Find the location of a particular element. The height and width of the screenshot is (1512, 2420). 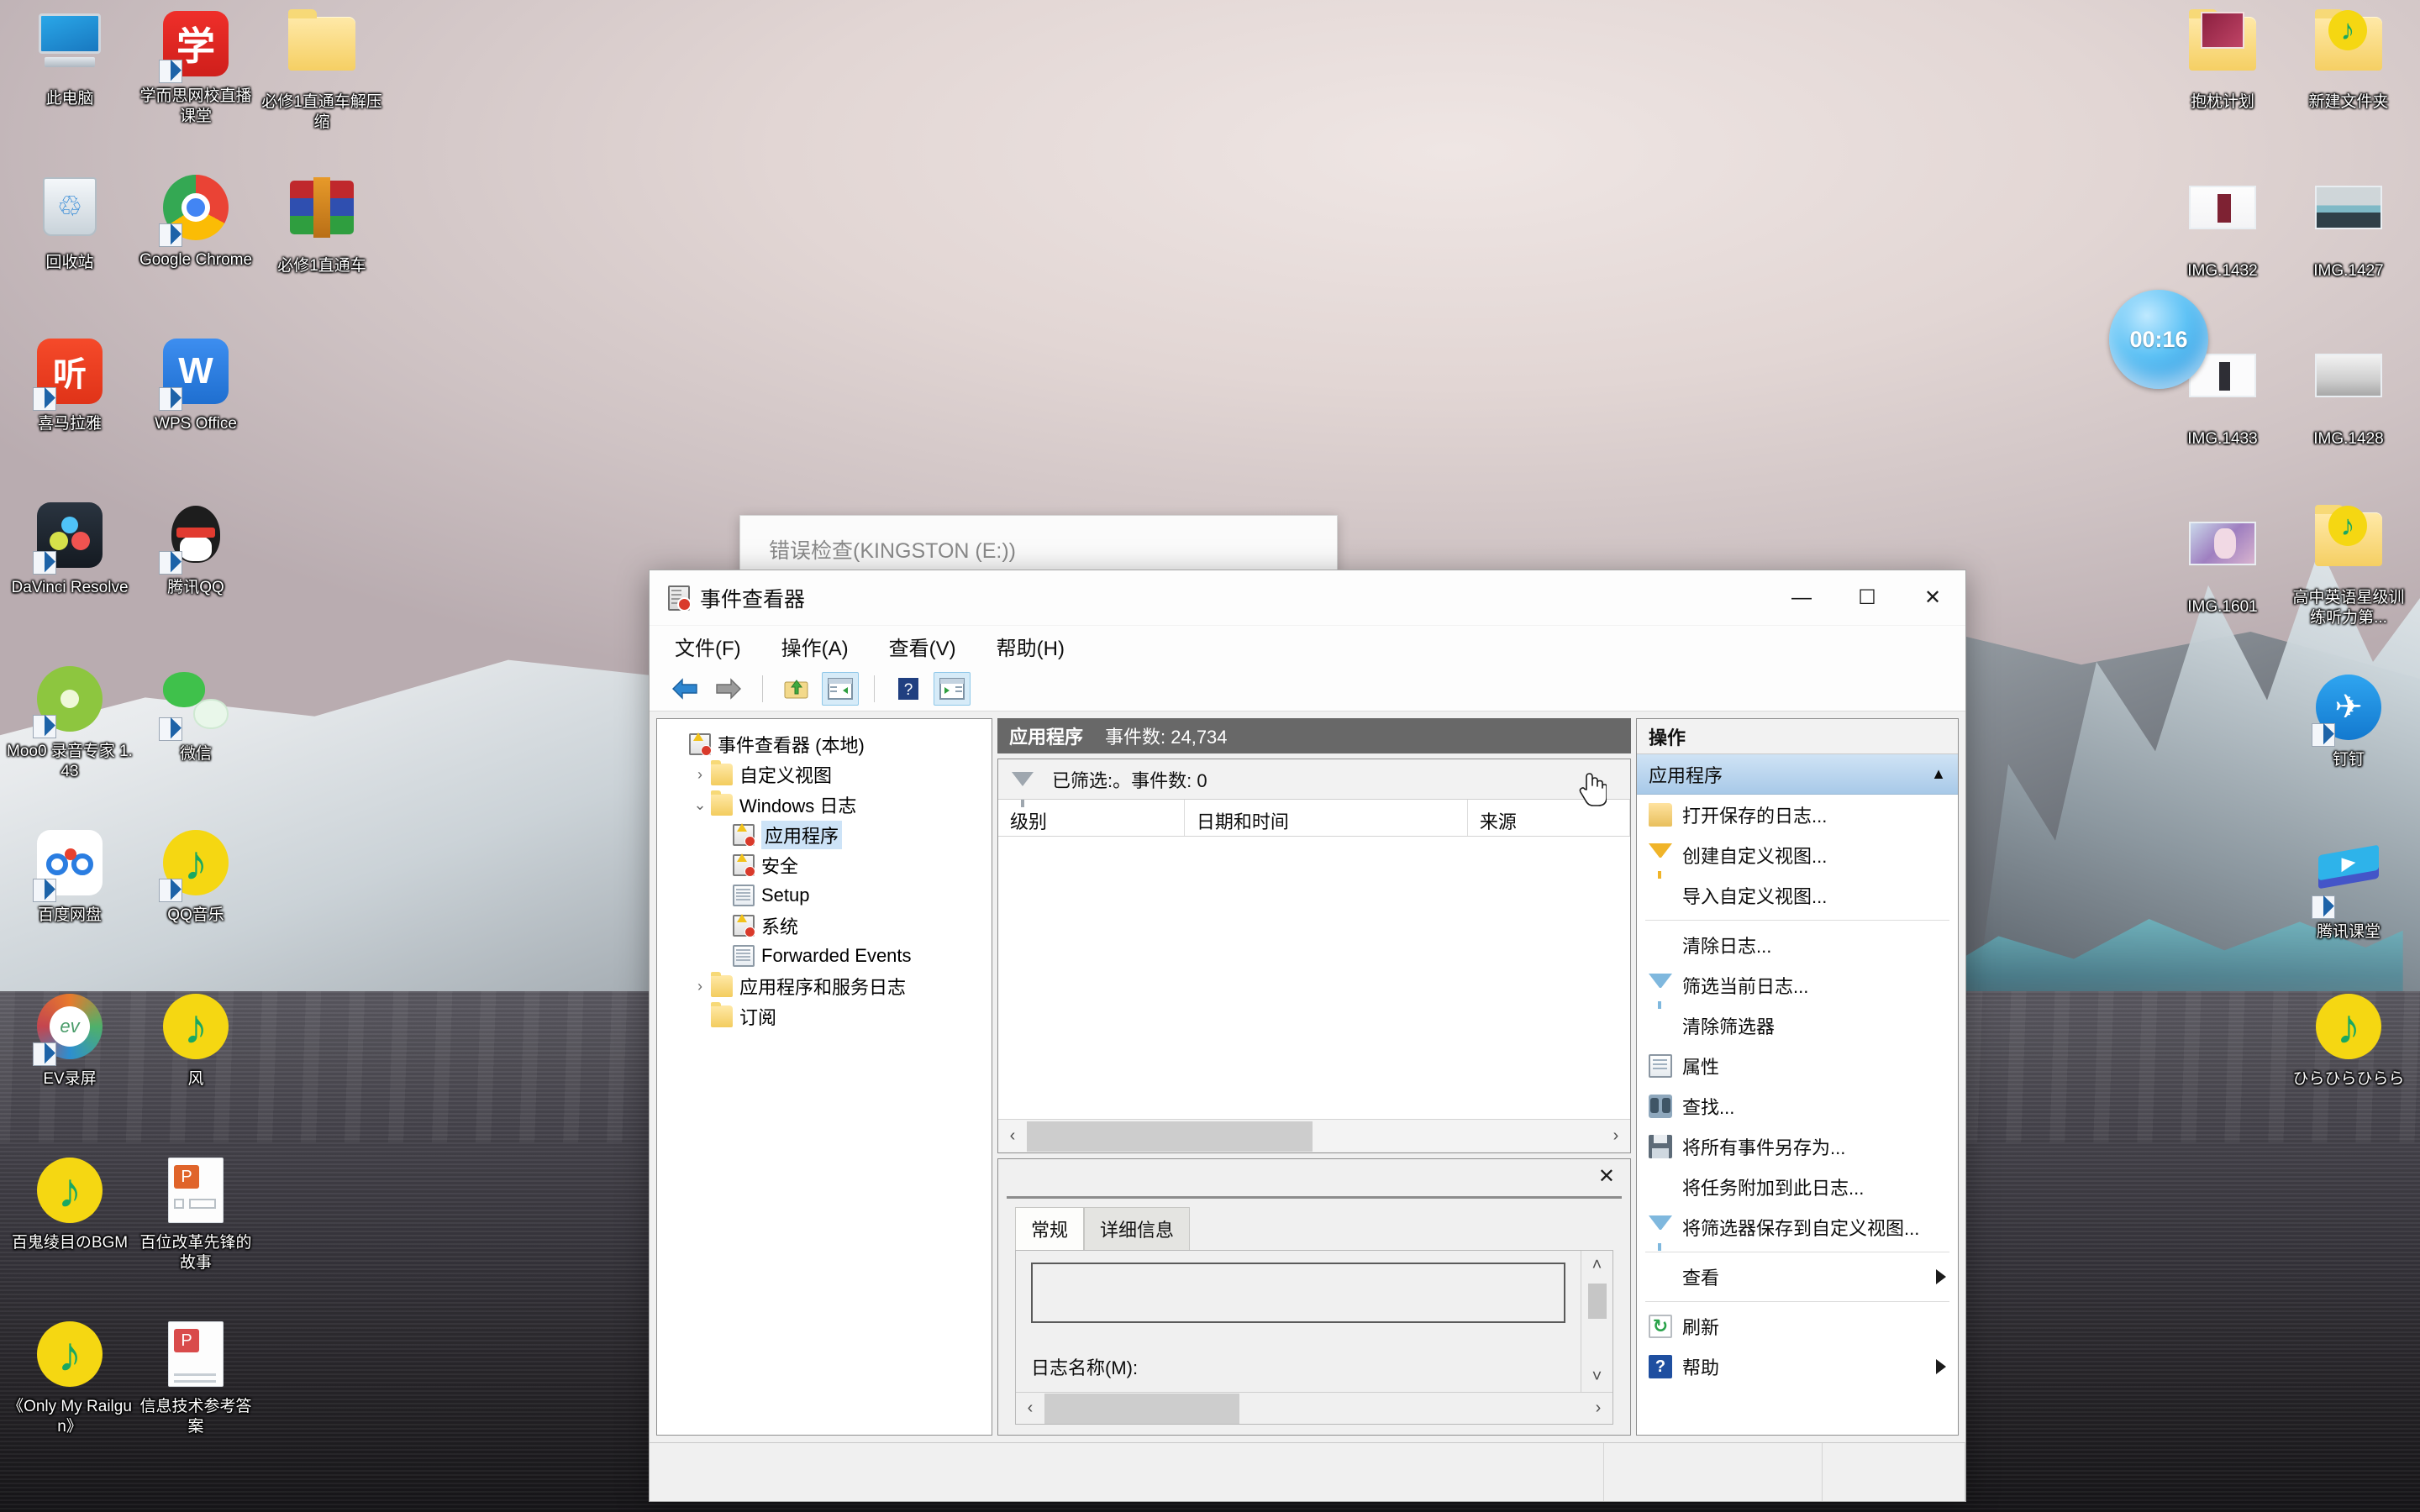

detail-tab: 常规 is located at coordinates (1050, 1228).